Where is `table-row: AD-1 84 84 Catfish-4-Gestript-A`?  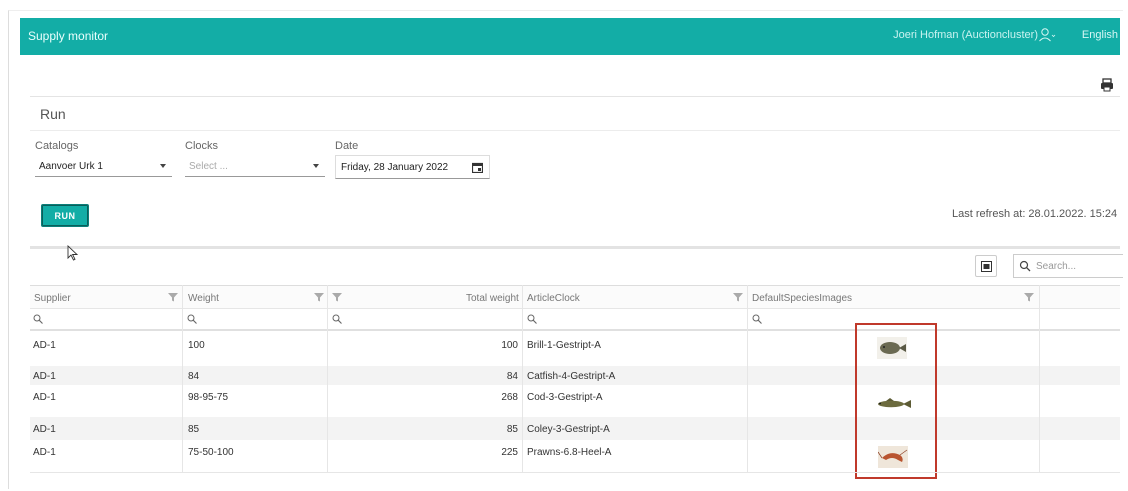
table-row: AD-1 84 84 Catfish-4-Gestript-A is located at coordinates (575, 375).